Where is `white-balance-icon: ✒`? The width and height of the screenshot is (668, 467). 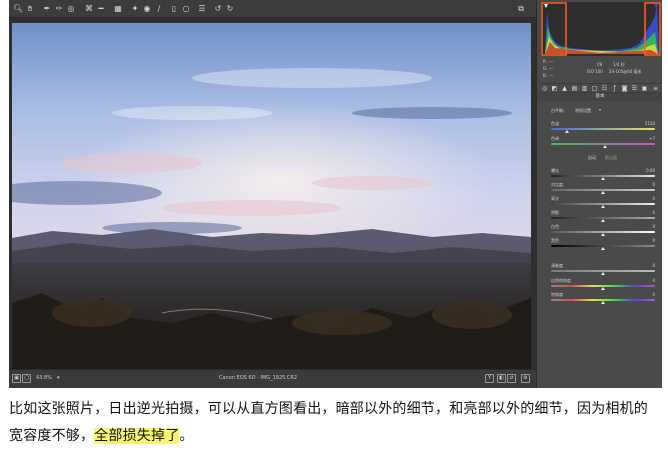
white-balance-icon: ✒ is located at coordinates (47, 9).